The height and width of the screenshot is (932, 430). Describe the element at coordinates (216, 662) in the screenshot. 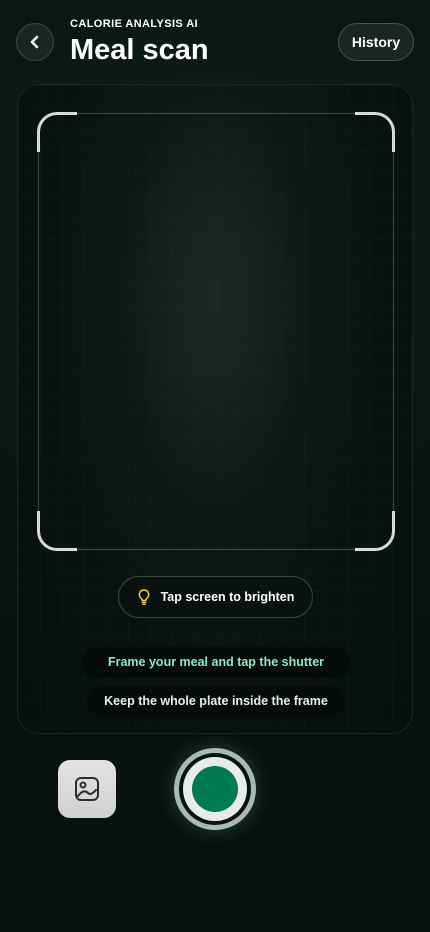

I see `tip-primary: Frame your meal and tap the shutter` at that location.